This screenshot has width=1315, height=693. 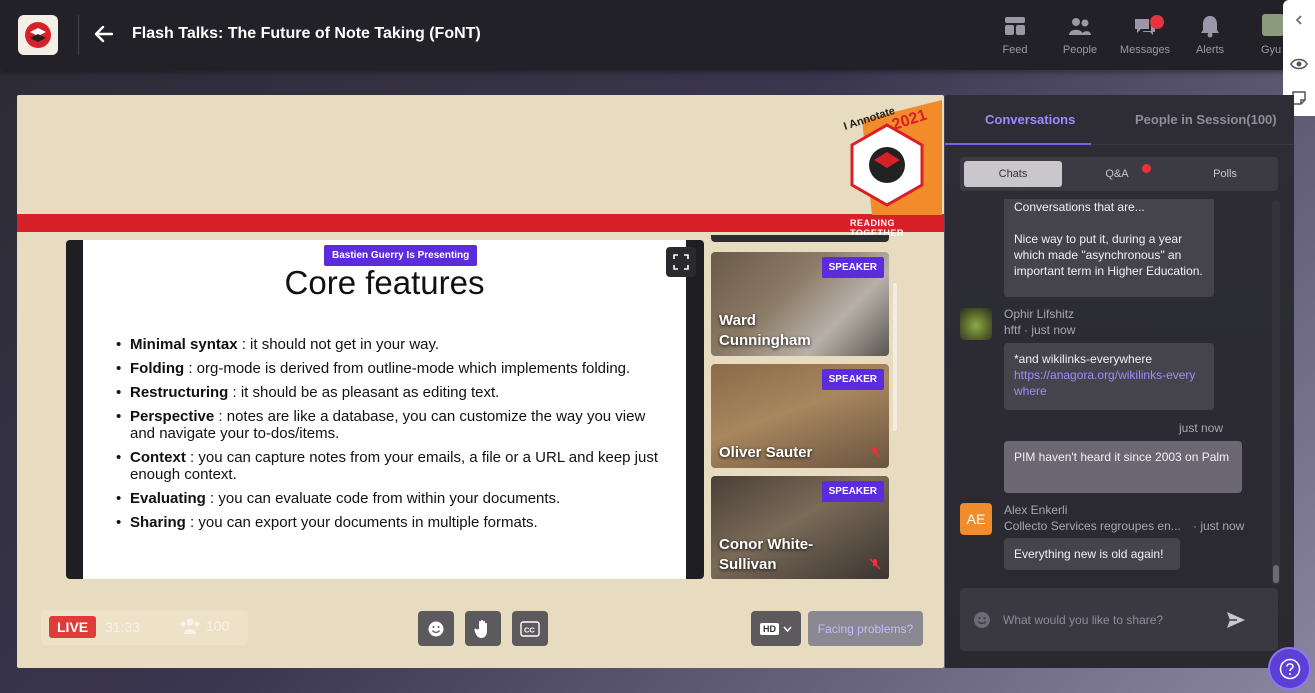 I want to click on nav-feed: Feed, so click(x=1015, y=34).